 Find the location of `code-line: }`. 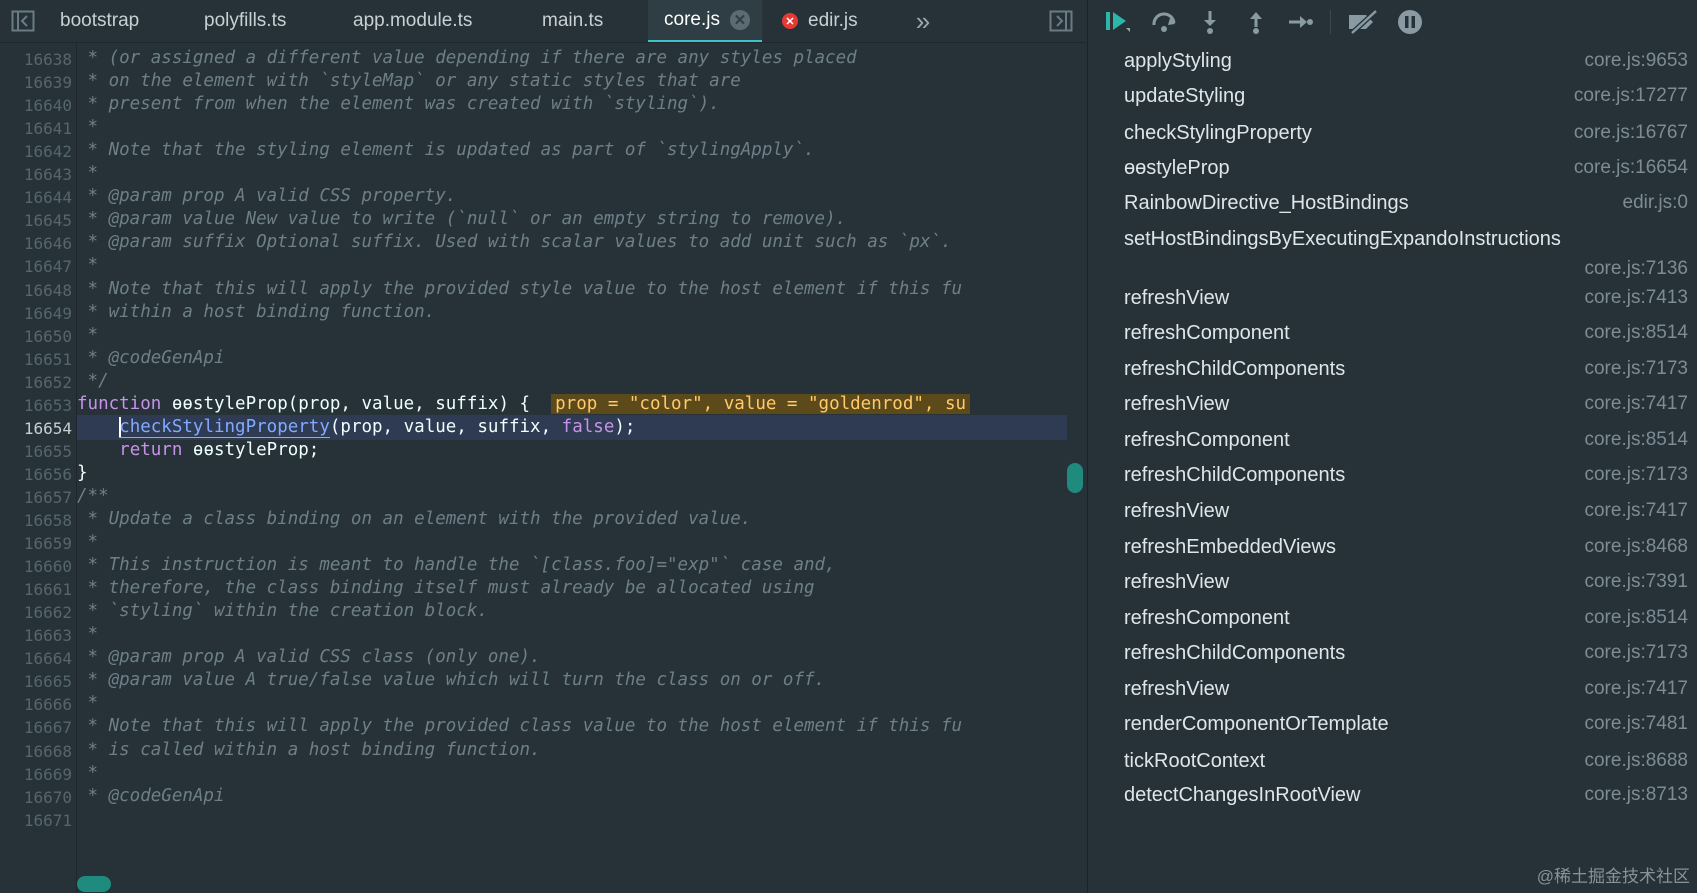

code-line: } is located at coordinates (572, 473).